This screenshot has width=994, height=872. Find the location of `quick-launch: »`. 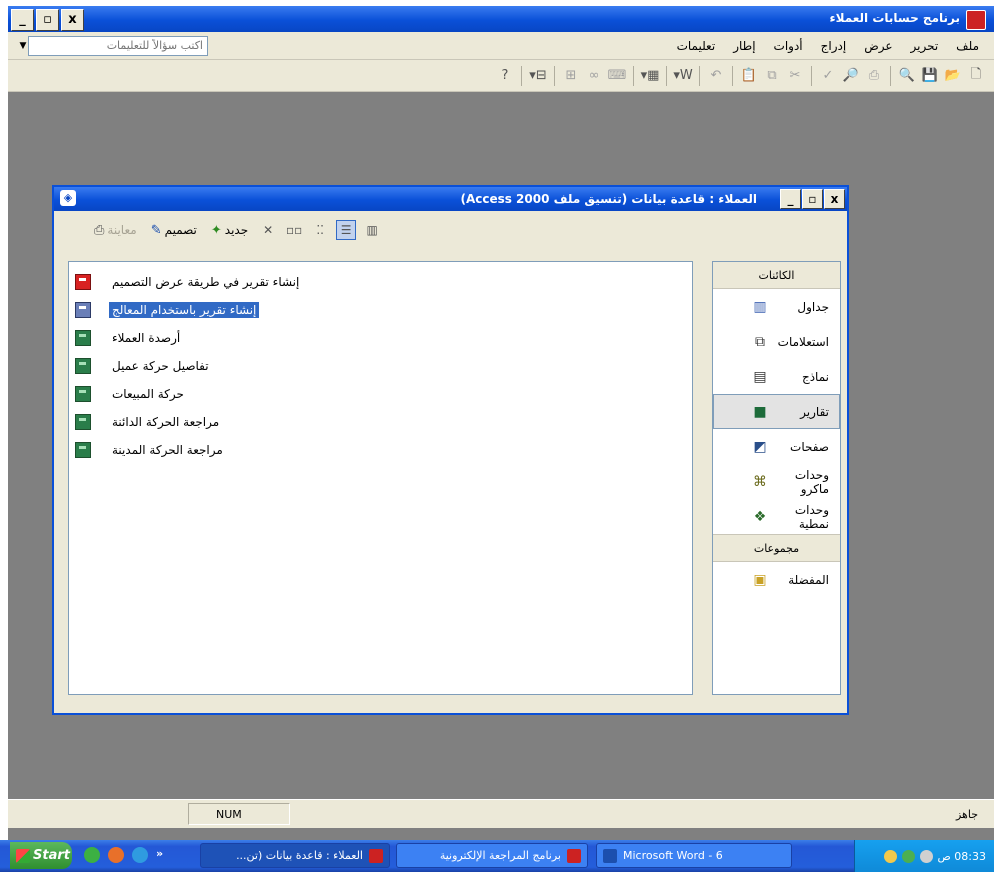

quick-launch: » is located at coordinates (123, 855).